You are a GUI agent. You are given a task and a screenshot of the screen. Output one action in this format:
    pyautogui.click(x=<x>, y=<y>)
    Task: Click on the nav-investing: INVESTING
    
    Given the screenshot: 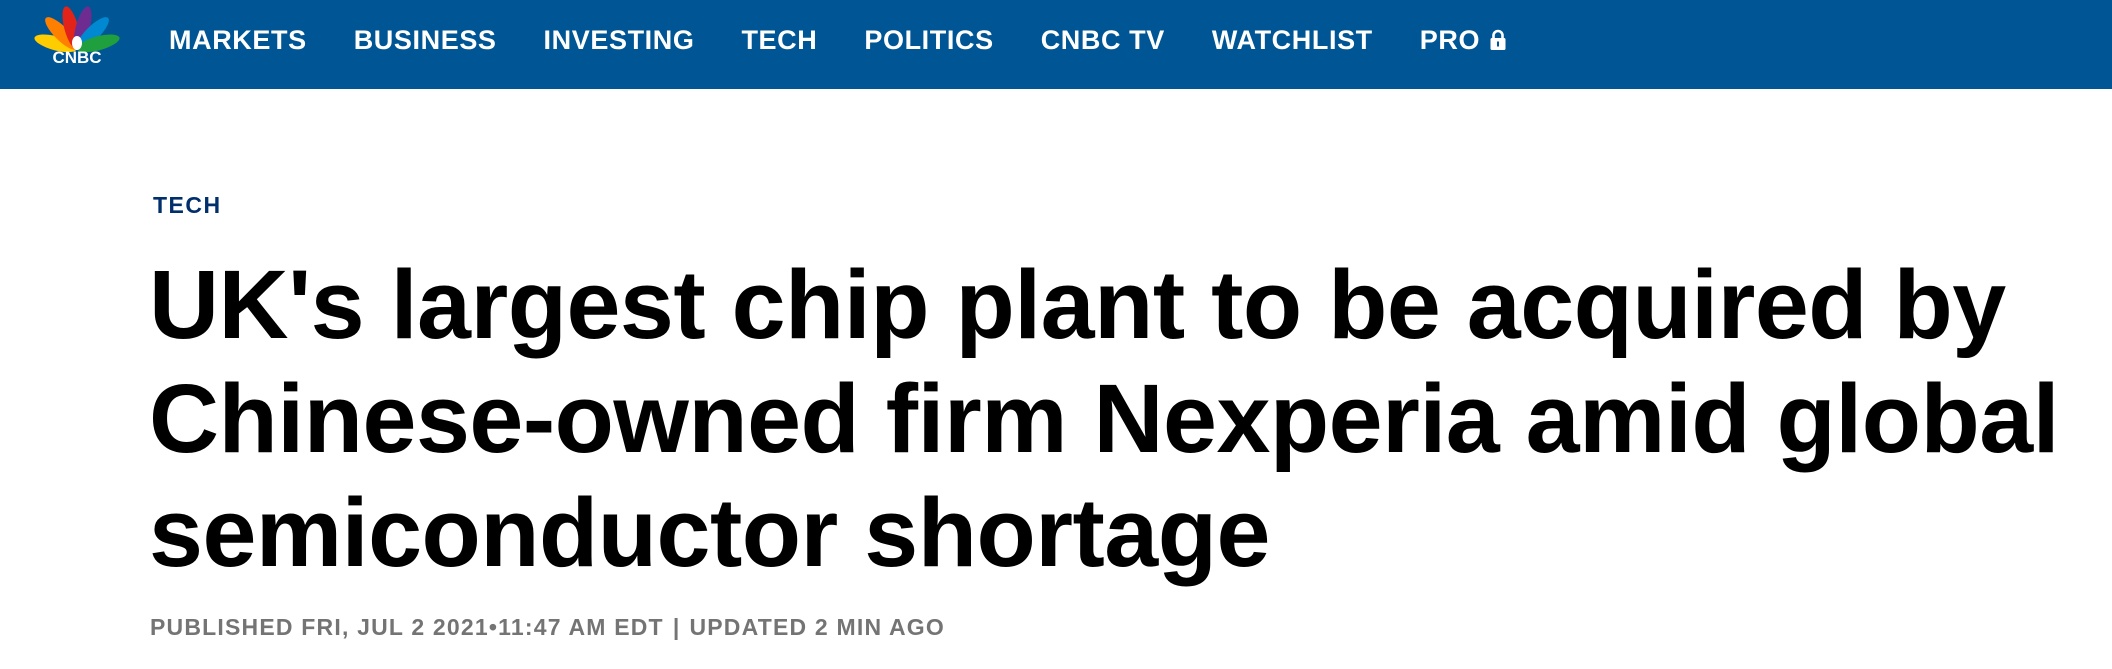 What is the action you would take?
    pyautogui.click(x=619, y=40)
    